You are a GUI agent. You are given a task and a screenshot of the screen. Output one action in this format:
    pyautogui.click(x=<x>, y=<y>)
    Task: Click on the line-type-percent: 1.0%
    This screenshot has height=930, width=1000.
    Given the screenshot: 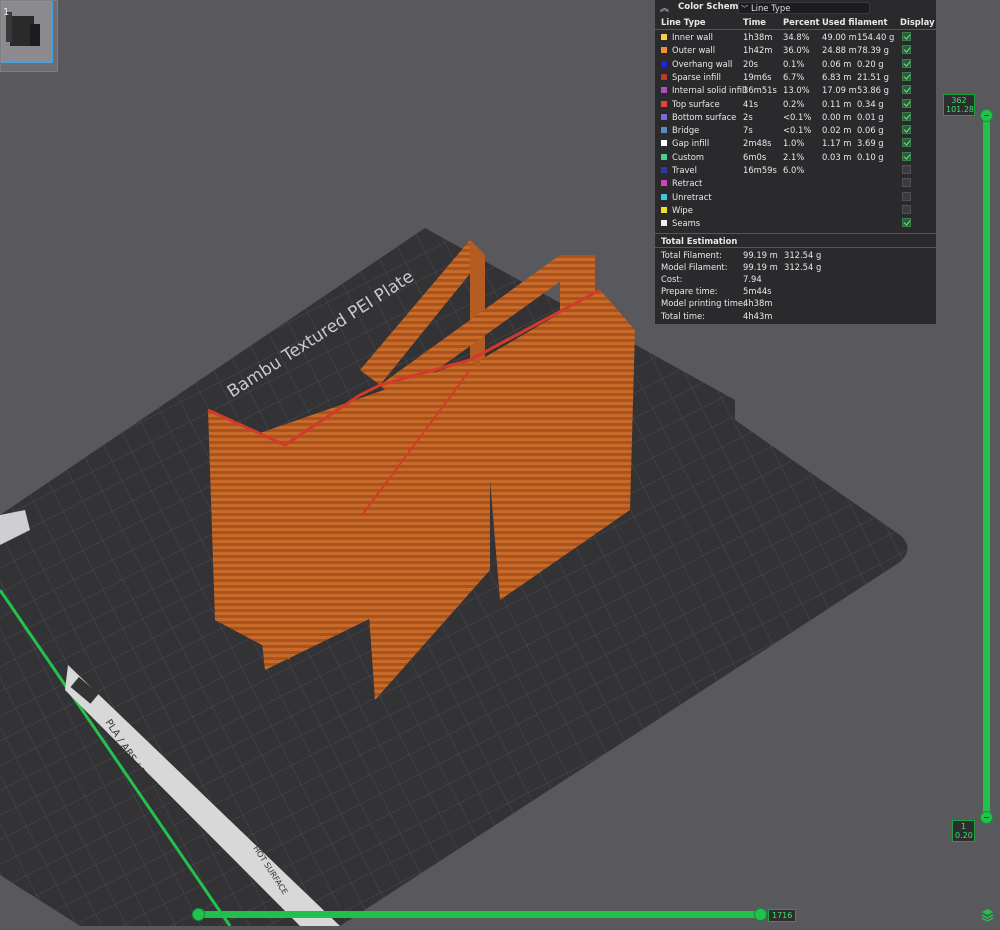 What is the action you would take?
    pyautogui.click(x=794, y=143)
    